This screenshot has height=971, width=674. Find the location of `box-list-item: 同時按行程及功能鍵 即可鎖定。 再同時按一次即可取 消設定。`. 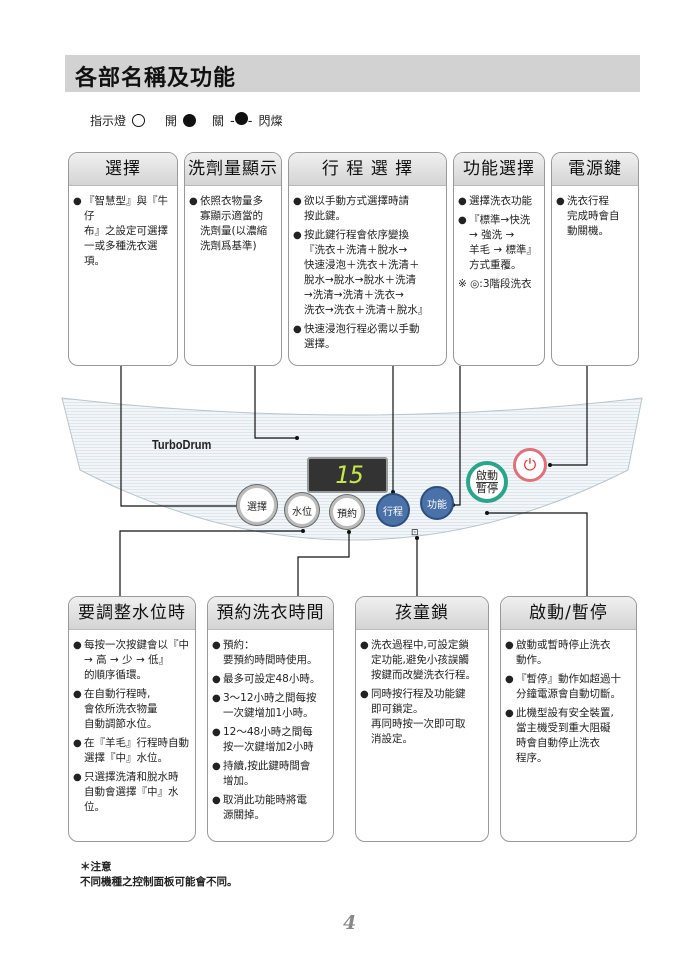

box-list-item: 同時按行程及功能鍵 即可鎖定。 再同時按一次即可取 消設定。 is located at coordinates (422, 717).